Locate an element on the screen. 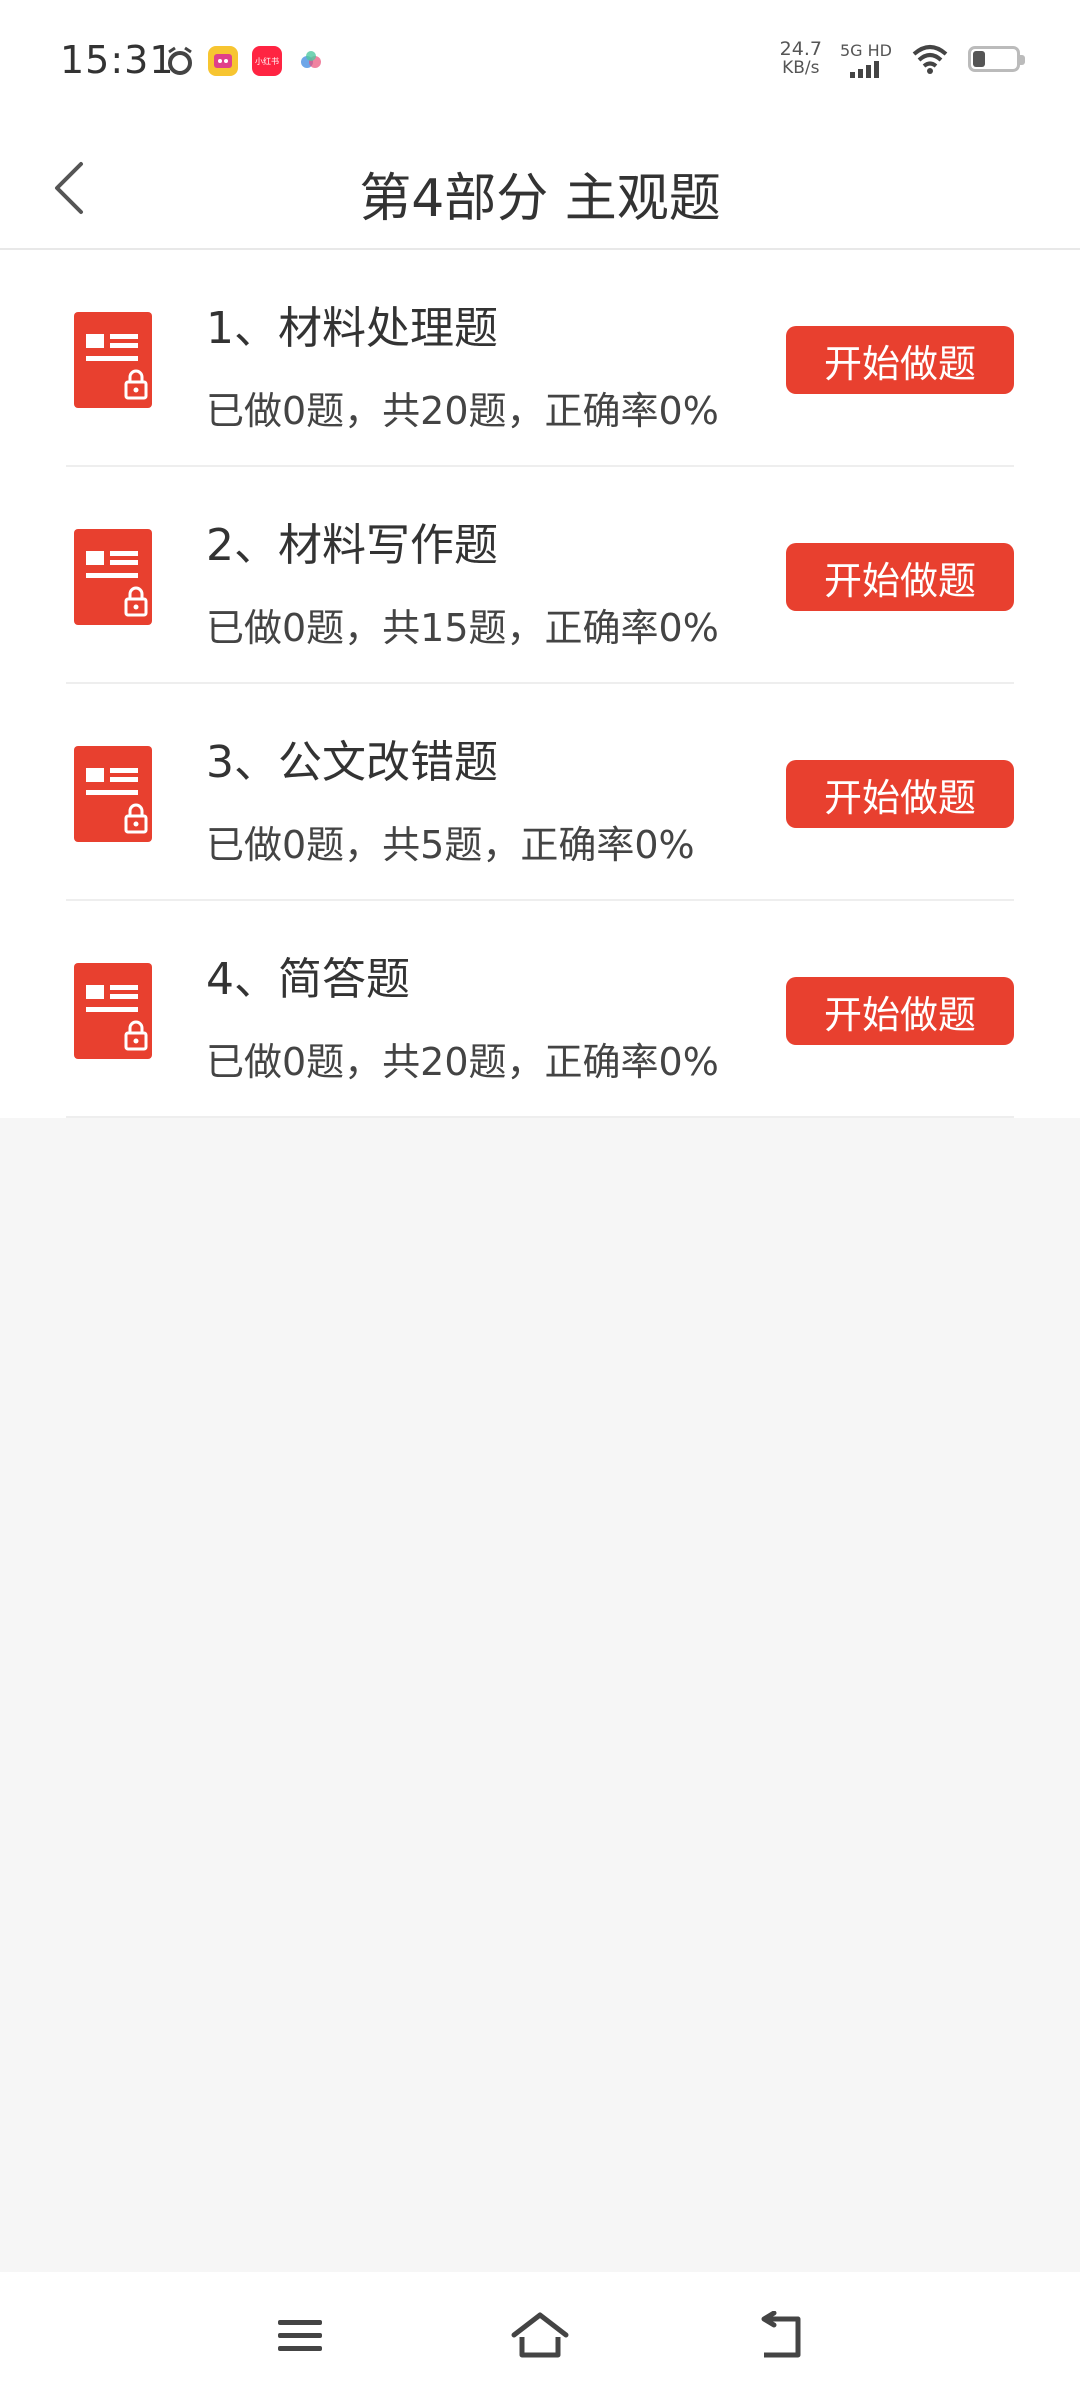  item-stats: 已做0题，共5题，正确率0% is located at coordinates (450, 845).